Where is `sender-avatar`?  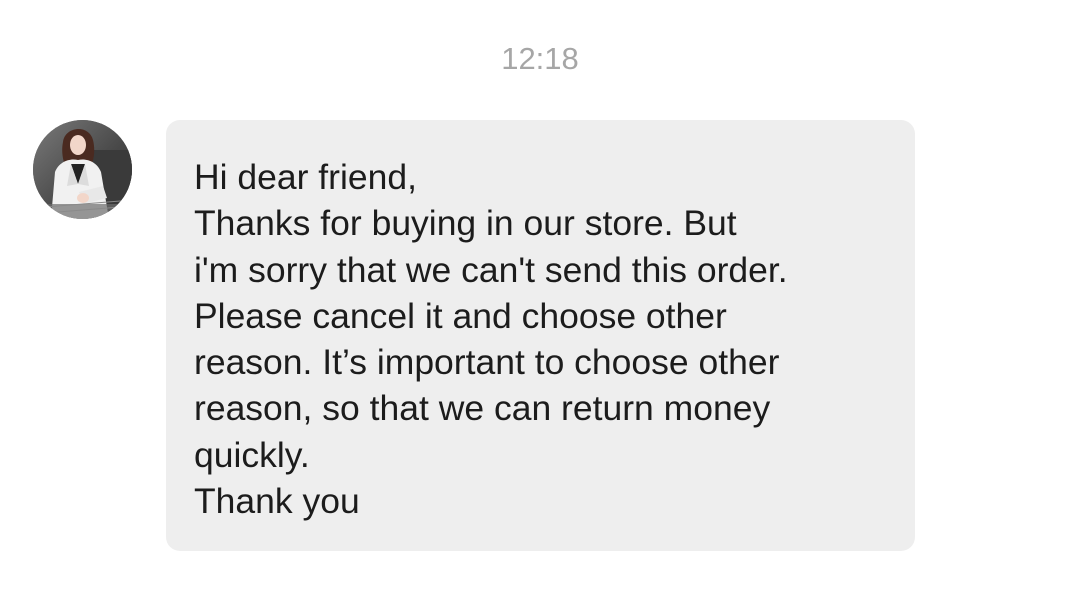 sender-avatar is located at coordinates (82, 169).